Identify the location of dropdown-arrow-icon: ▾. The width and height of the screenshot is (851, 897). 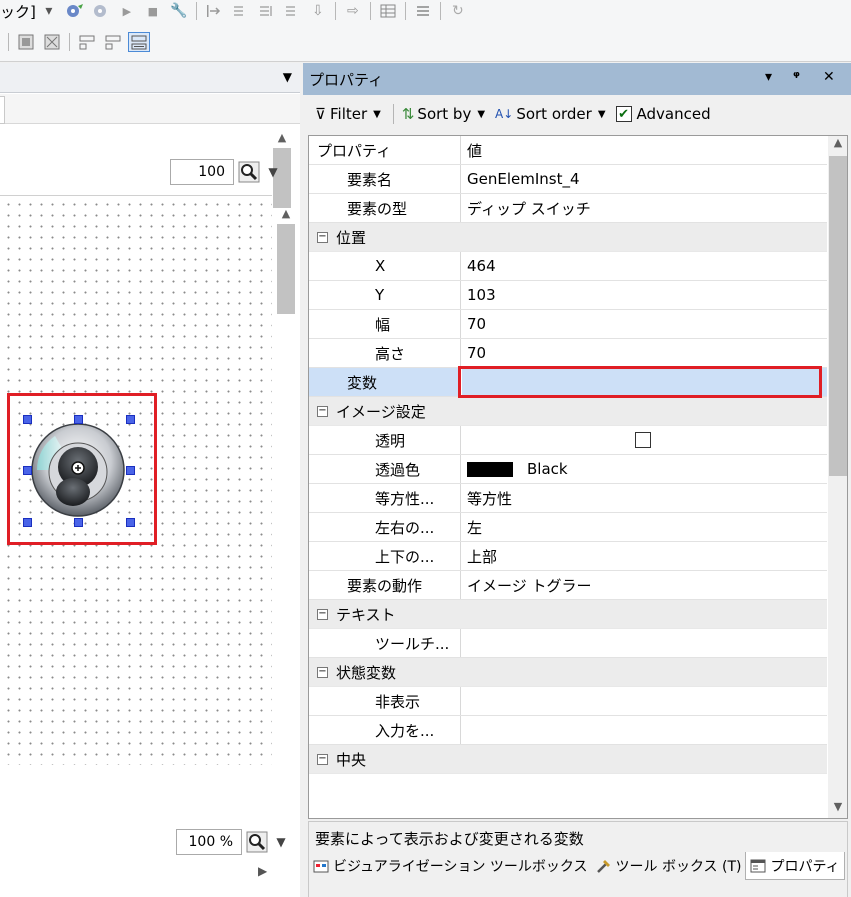
(49, 11).